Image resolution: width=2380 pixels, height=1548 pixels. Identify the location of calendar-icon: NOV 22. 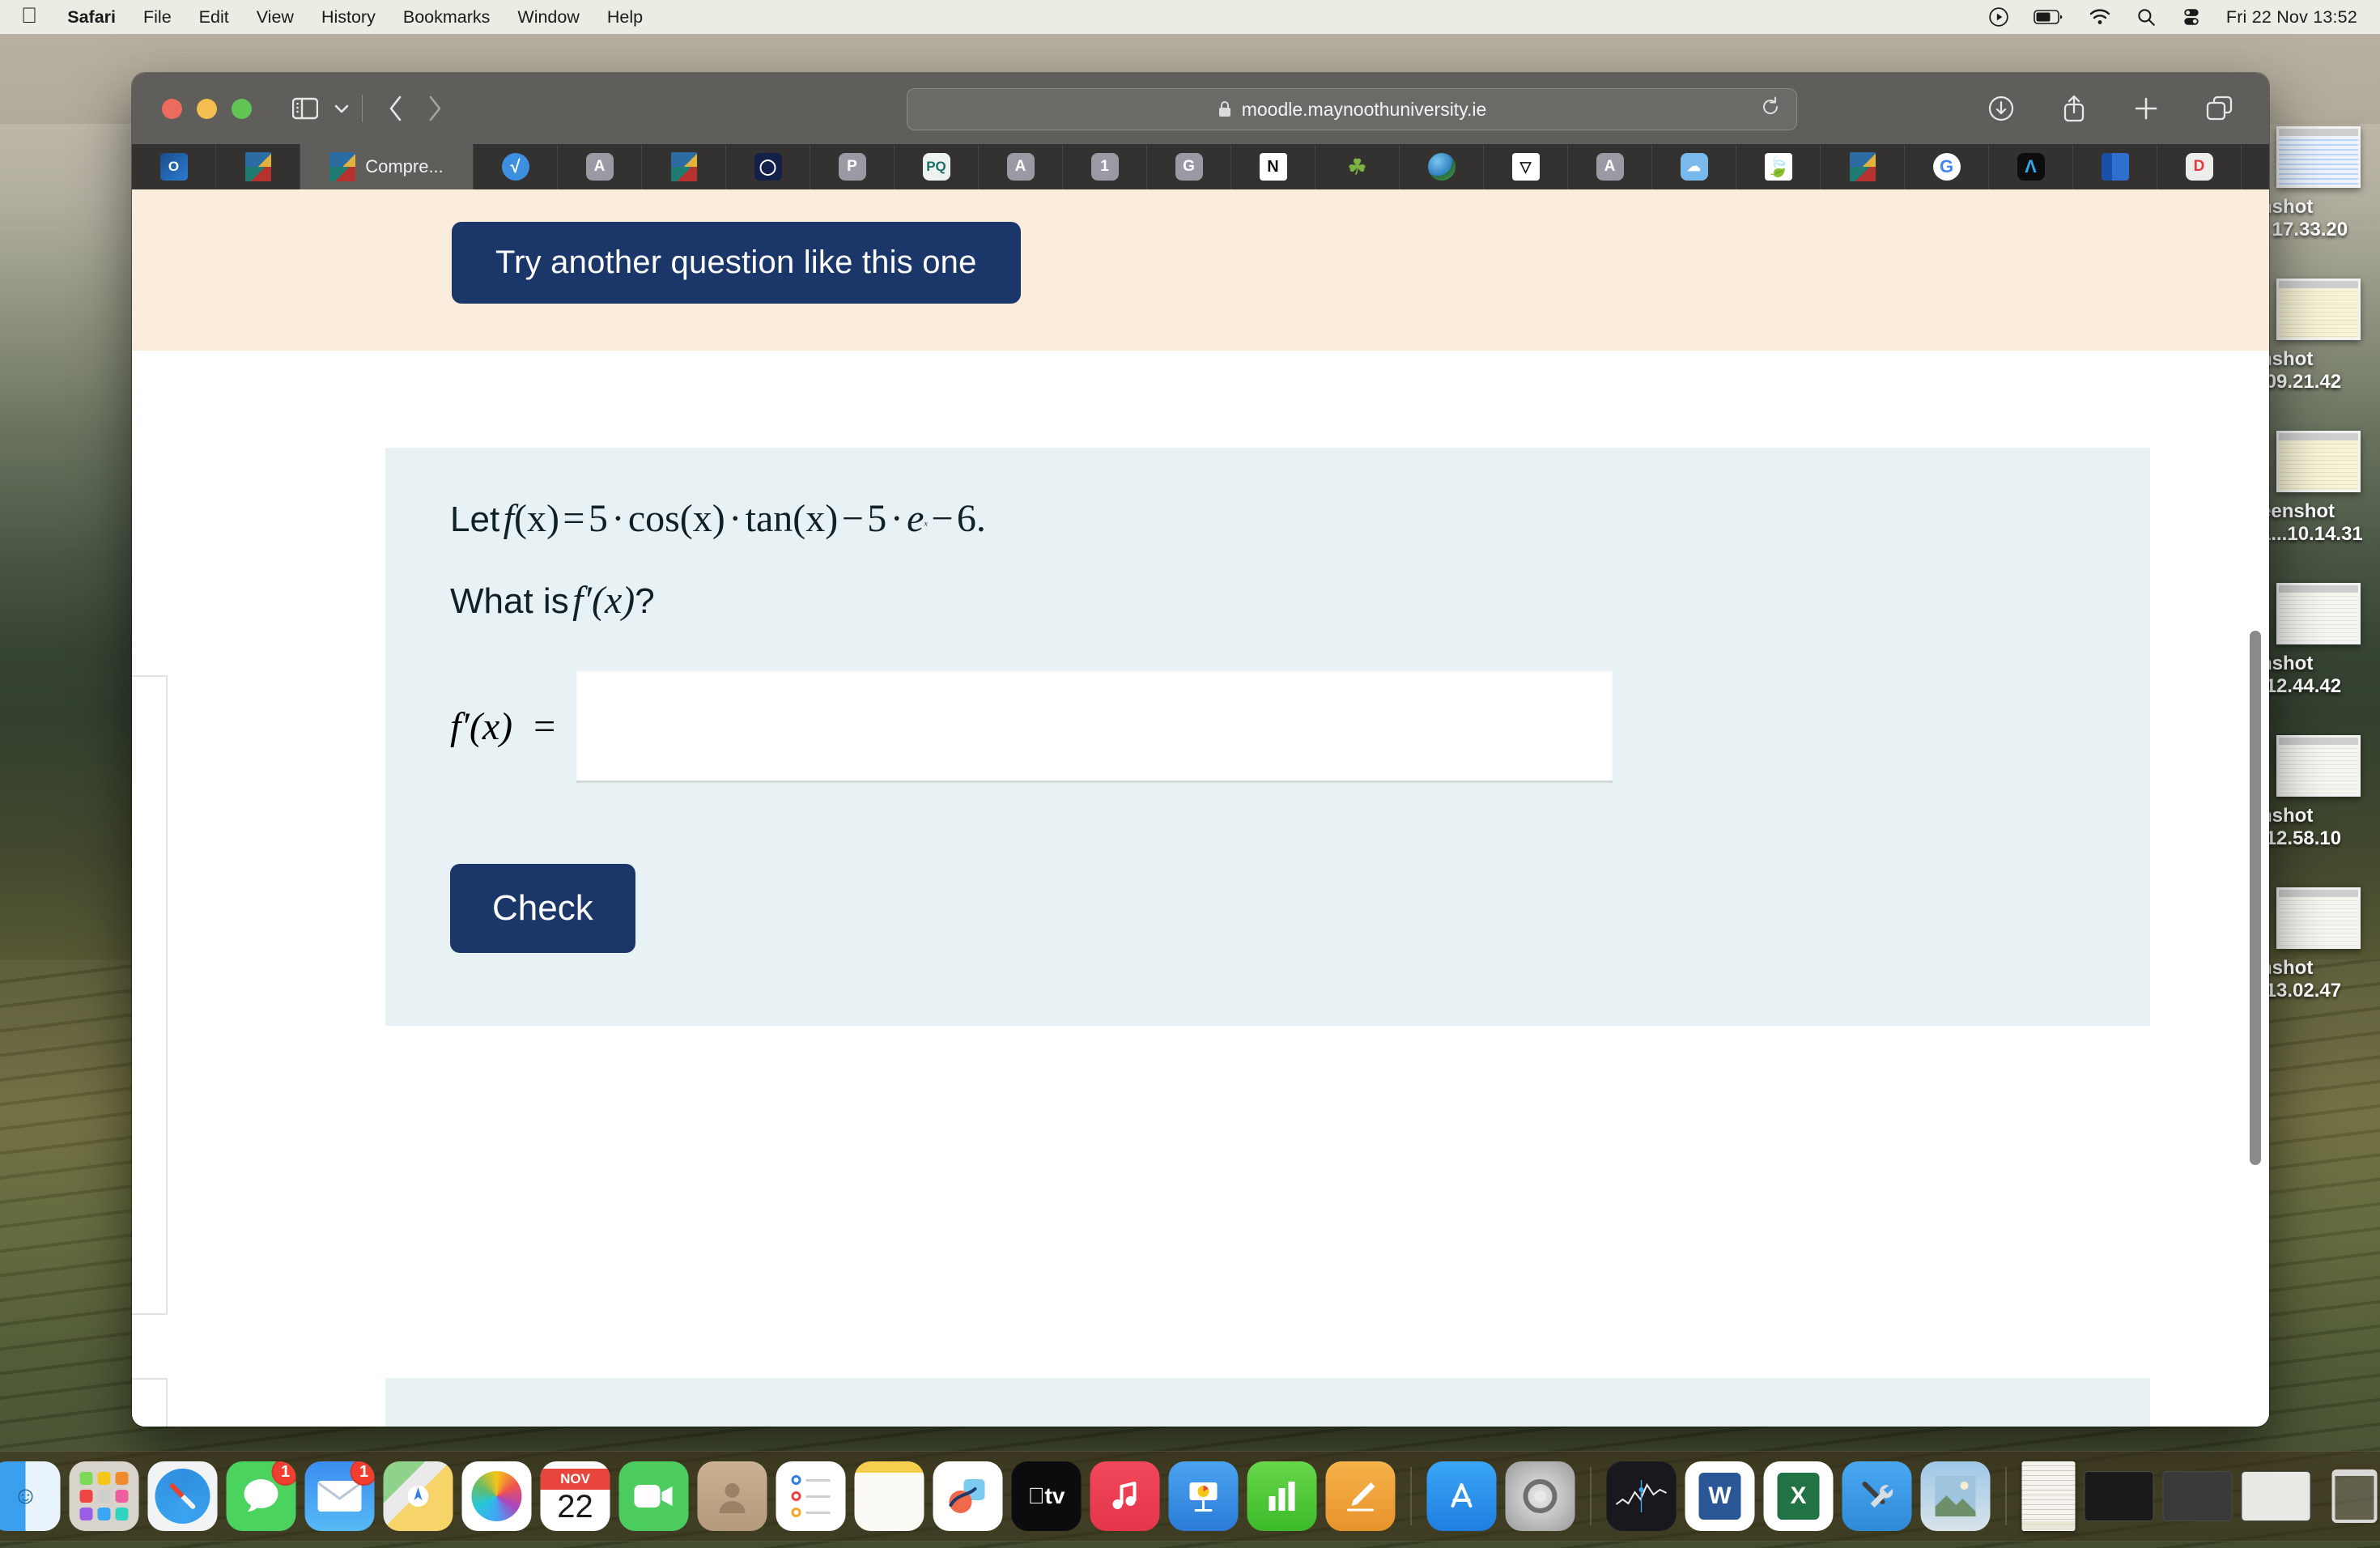
(575, 1496).